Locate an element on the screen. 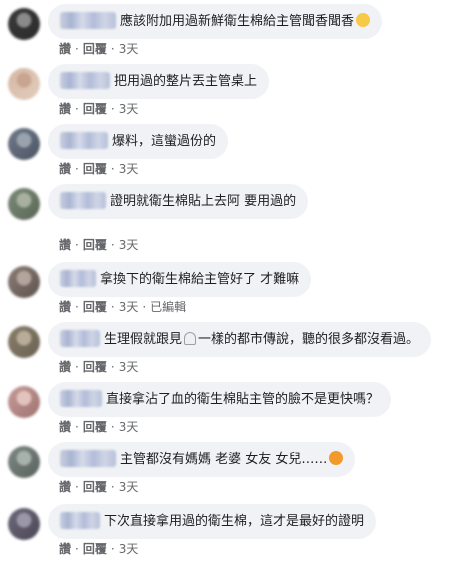  comment-bubble: 直接拿沾了血的衛生棉貼主管的臉不是更快嗎？ is located at coordinates (220, 399).